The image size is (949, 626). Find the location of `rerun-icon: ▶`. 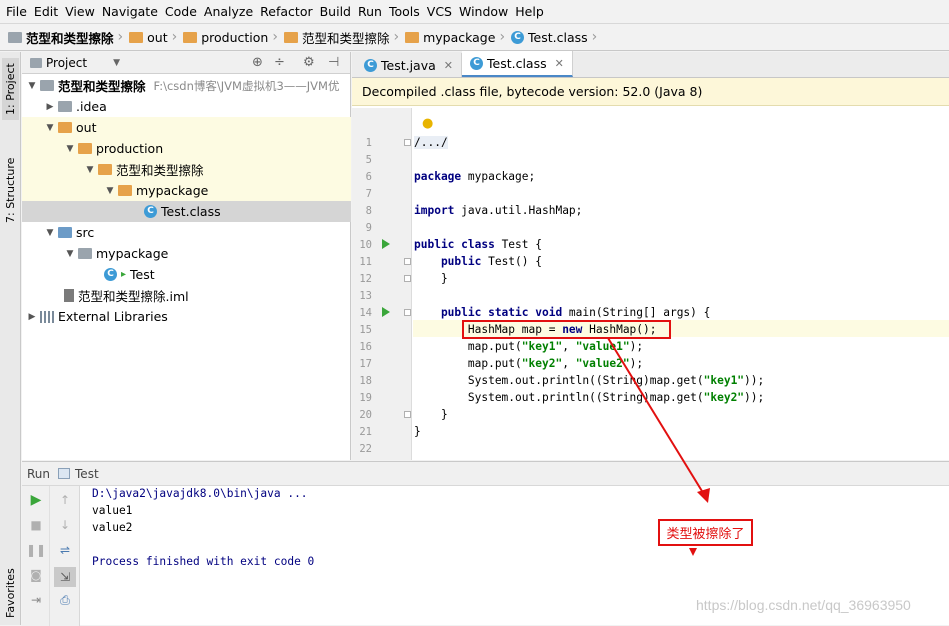

rerun-icon: ▶ is located at coordinates (36, 500).